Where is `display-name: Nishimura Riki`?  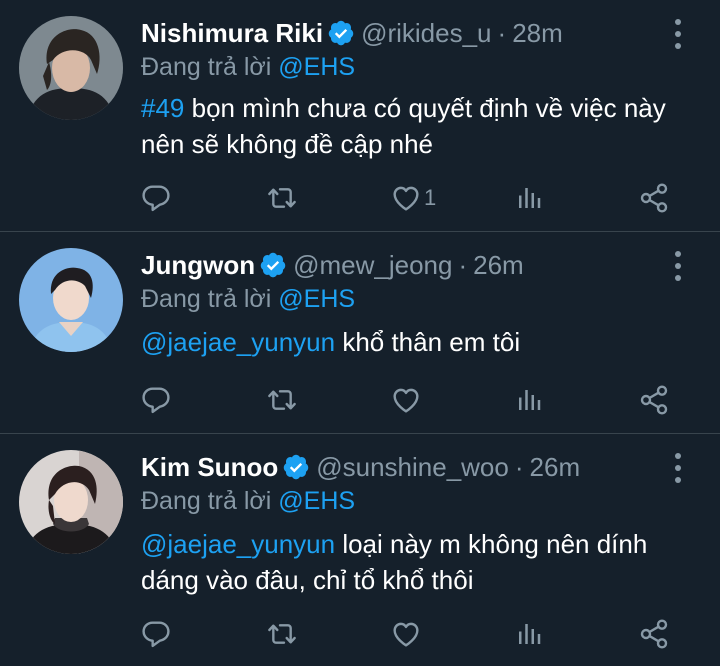
display-name: Nishimura Riki is located at coordinates (232, 33).